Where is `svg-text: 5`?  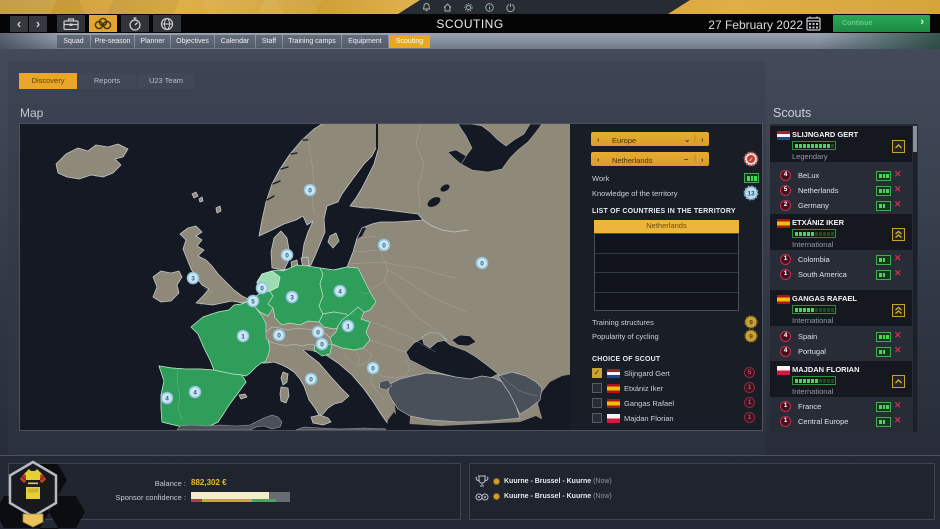 svg-text: 5 is located at coordinates (253, 302).